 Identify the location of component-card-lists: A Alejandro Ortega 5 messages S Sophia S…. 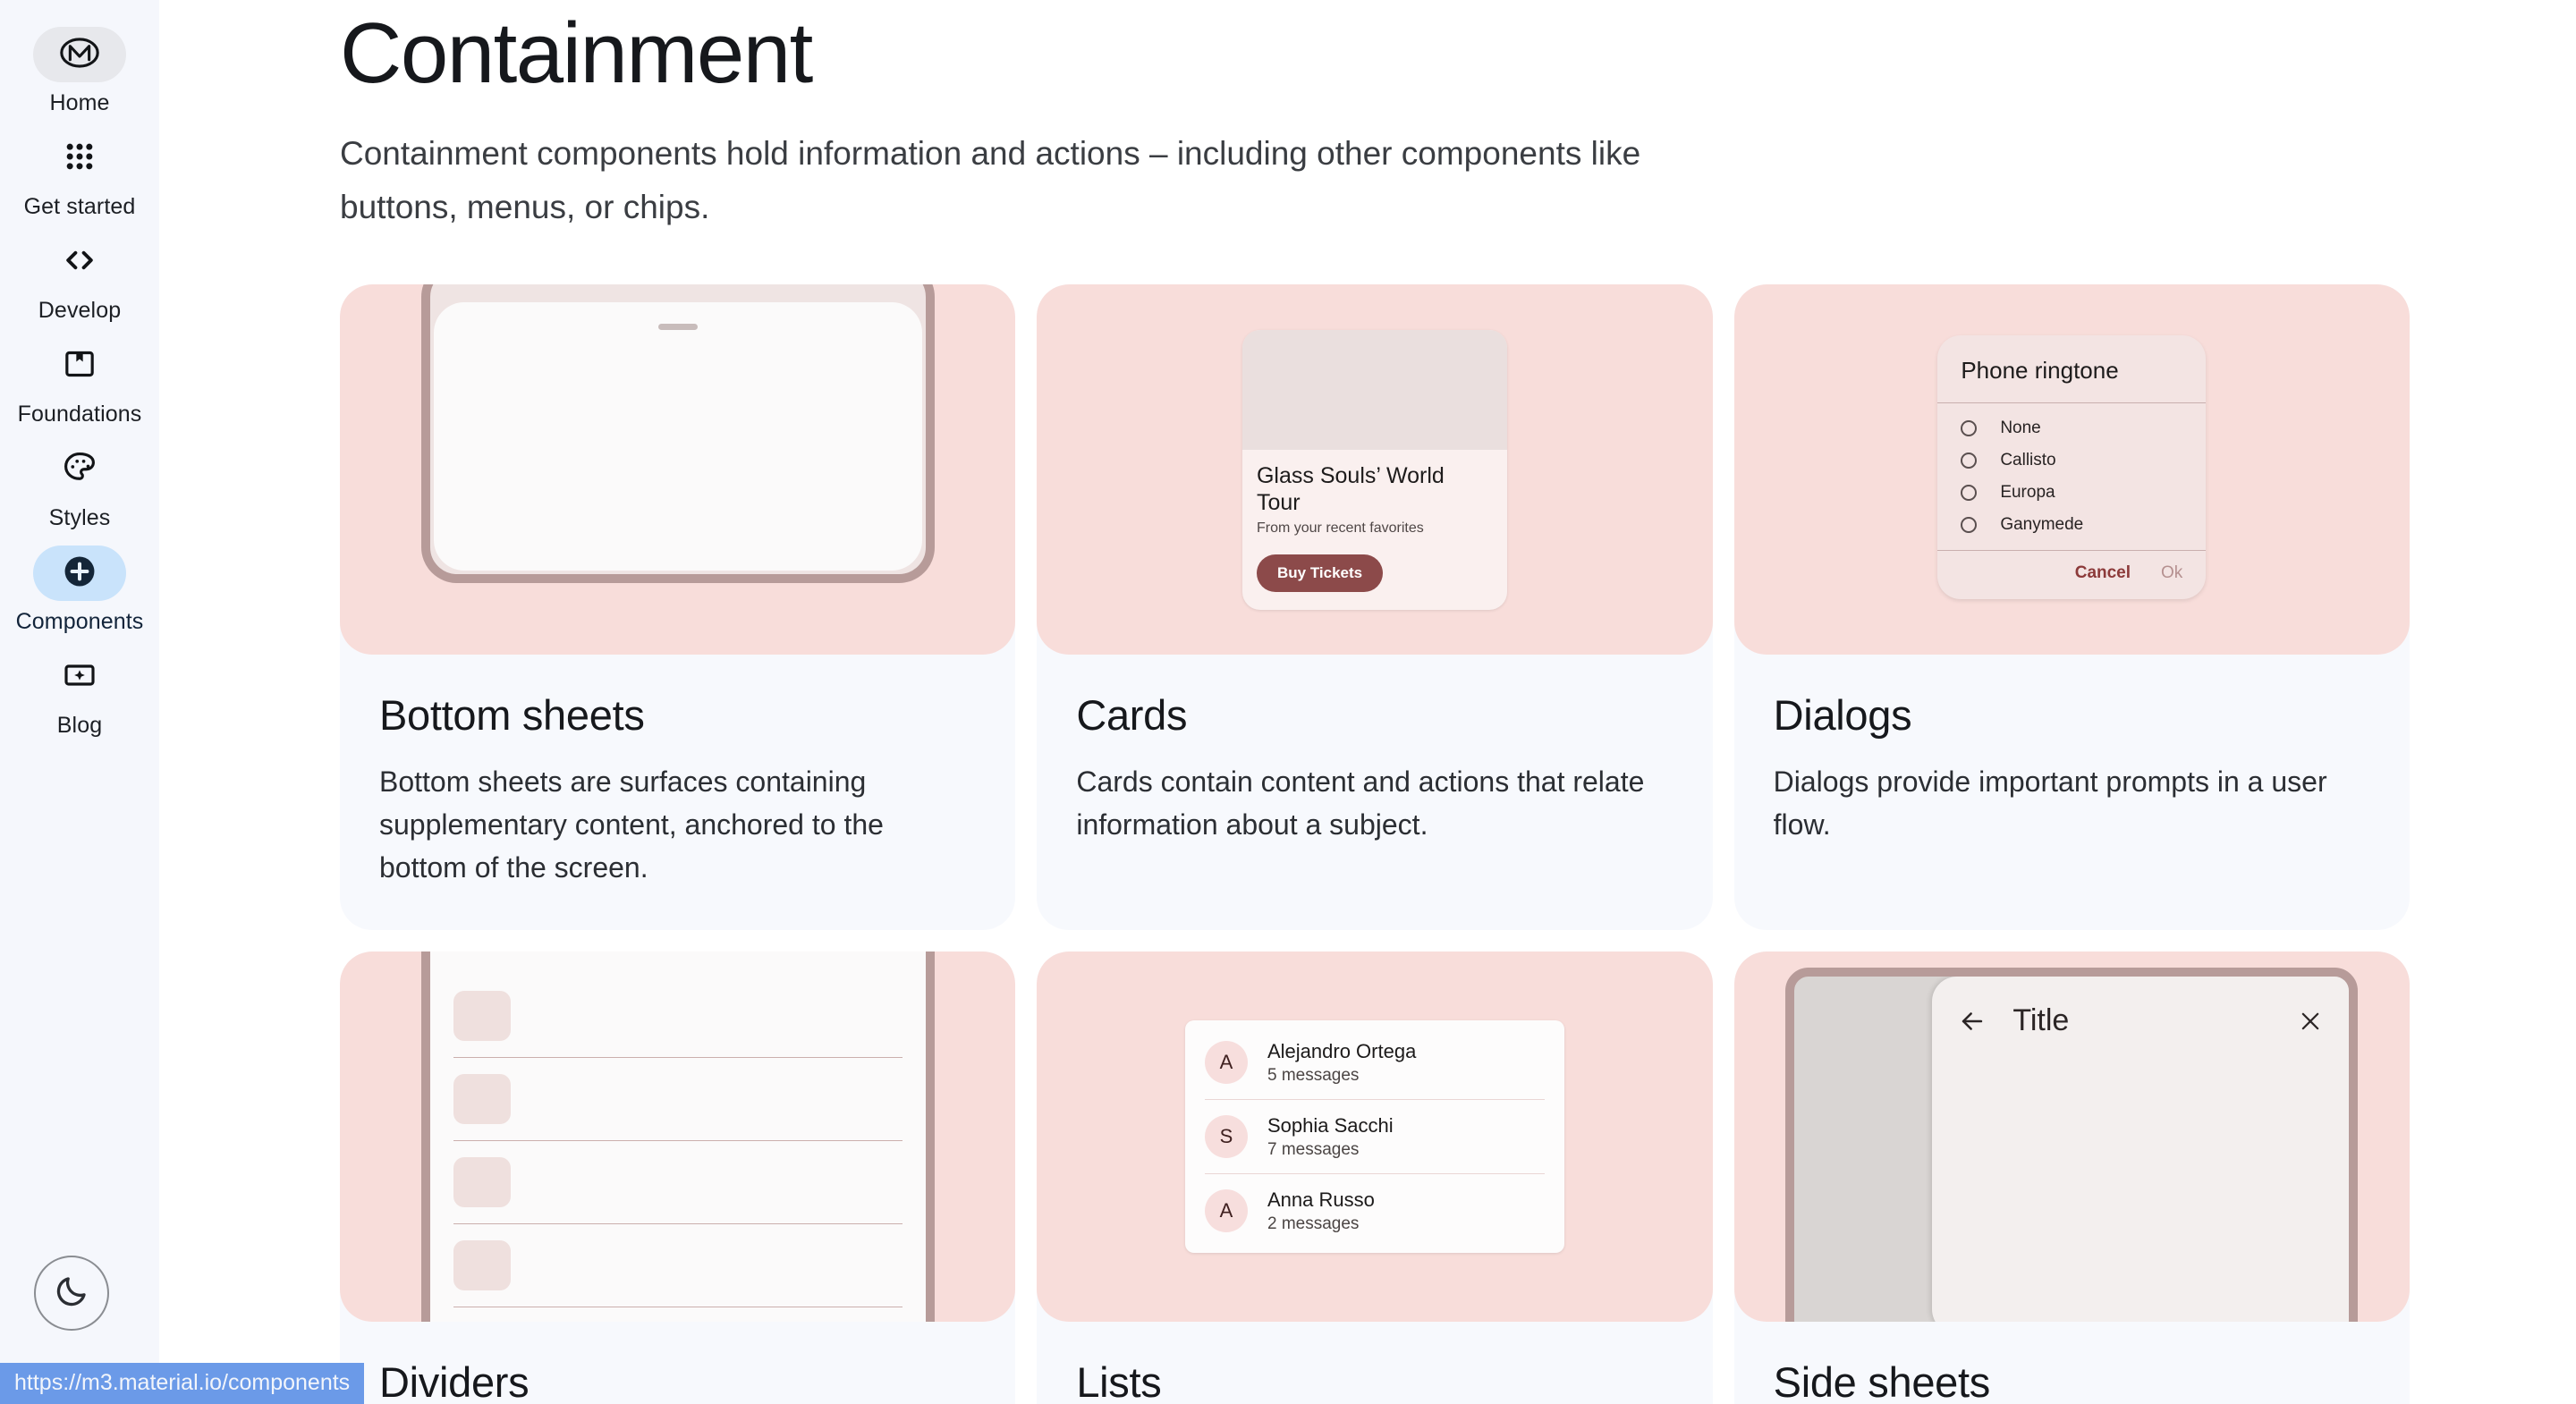
(1375, 1178).